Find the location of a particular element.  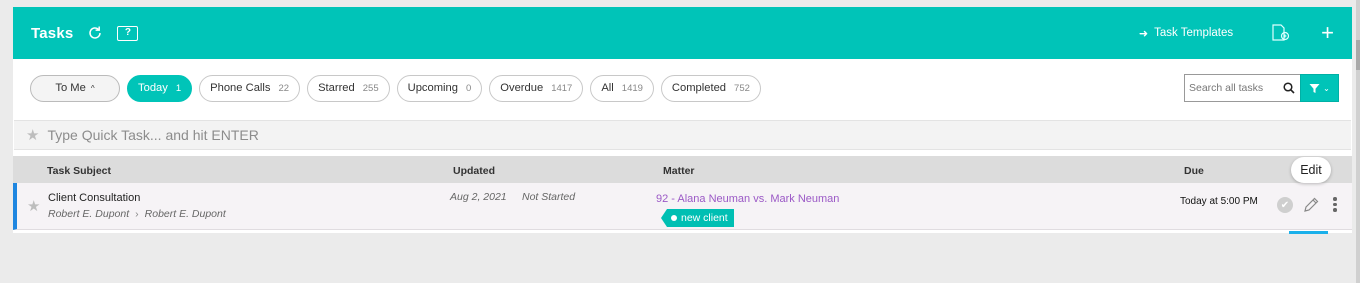

filter-phone-calls: Phone Calls 22 is located at coordinates (250, 88).